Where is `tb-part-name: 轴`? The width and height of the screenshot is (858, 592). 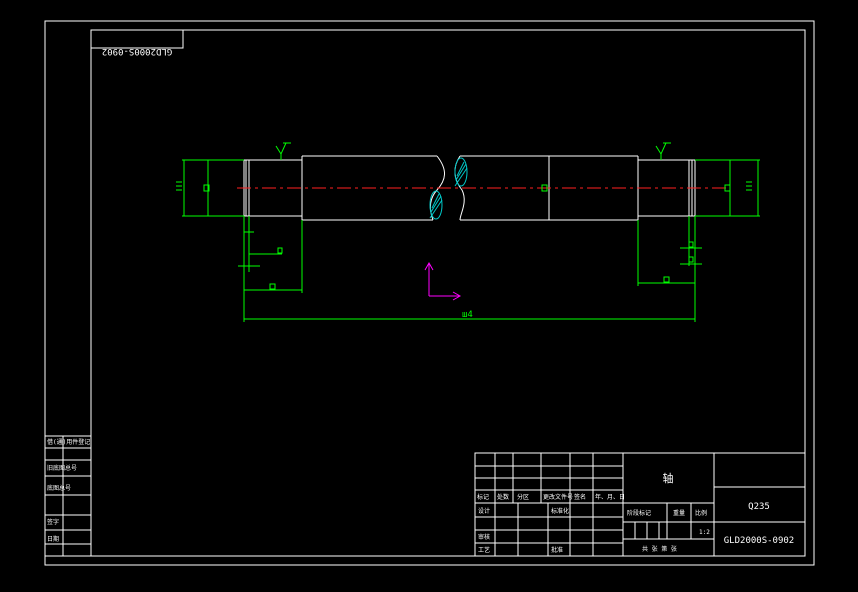
tb-part-name: 轴 is located at coordinates (668, 478).